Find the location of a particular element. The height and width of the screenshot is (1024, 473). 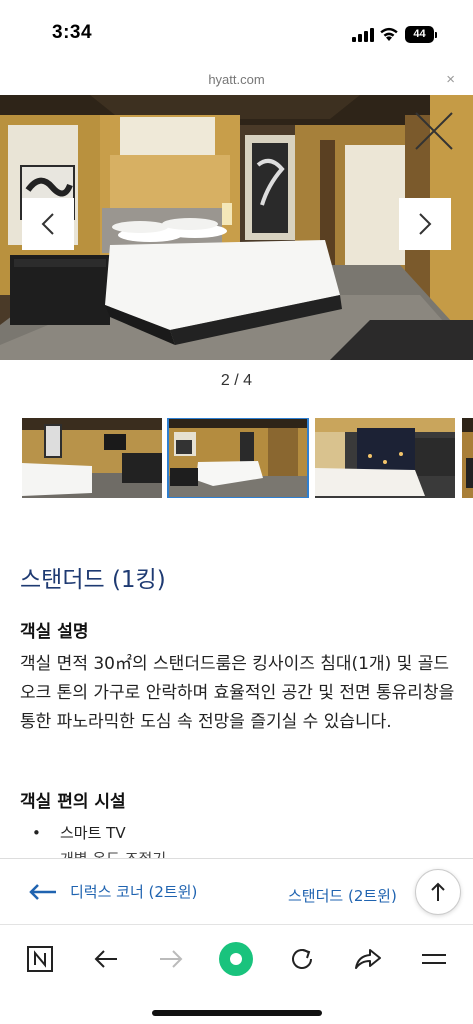

wifi-icon is located at coordinates (389, 34).